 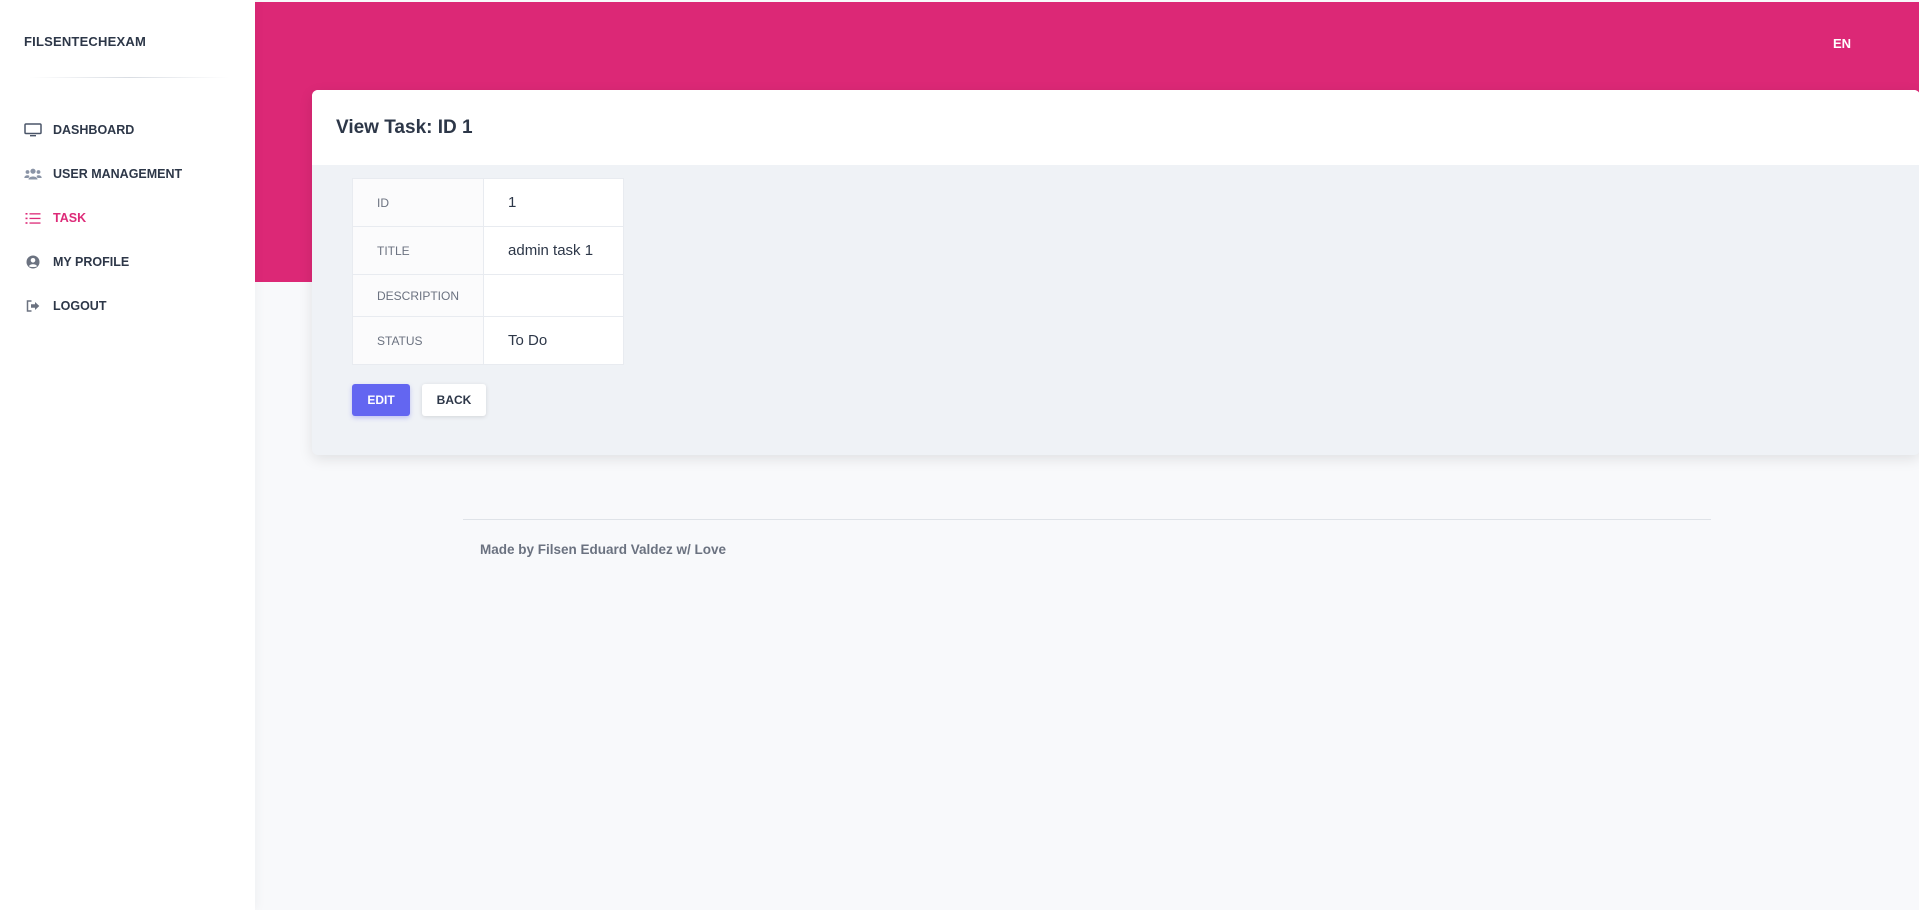 I want to click on sidebar-item-label: DASHBOARD, so click(x=94, y=130).